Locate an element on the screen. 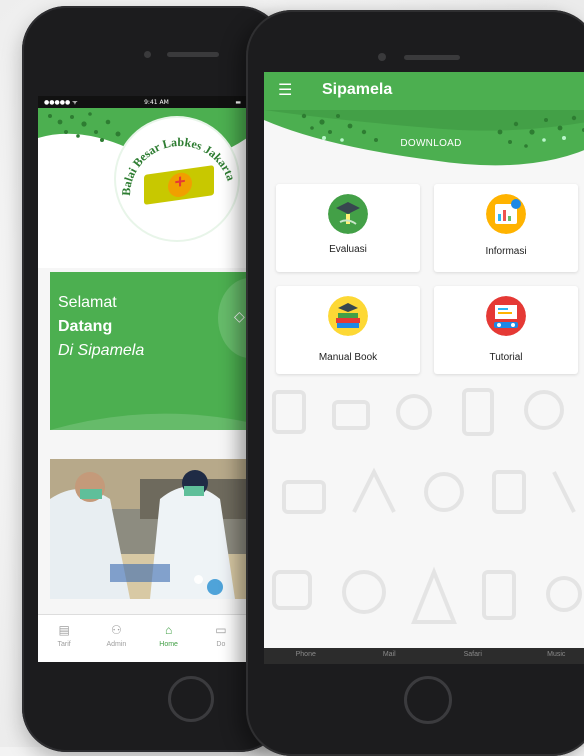 The height and width of the screenshot is (756, 584). menu-card-manual-book: Manual Book is located at coordinates (348, 330).